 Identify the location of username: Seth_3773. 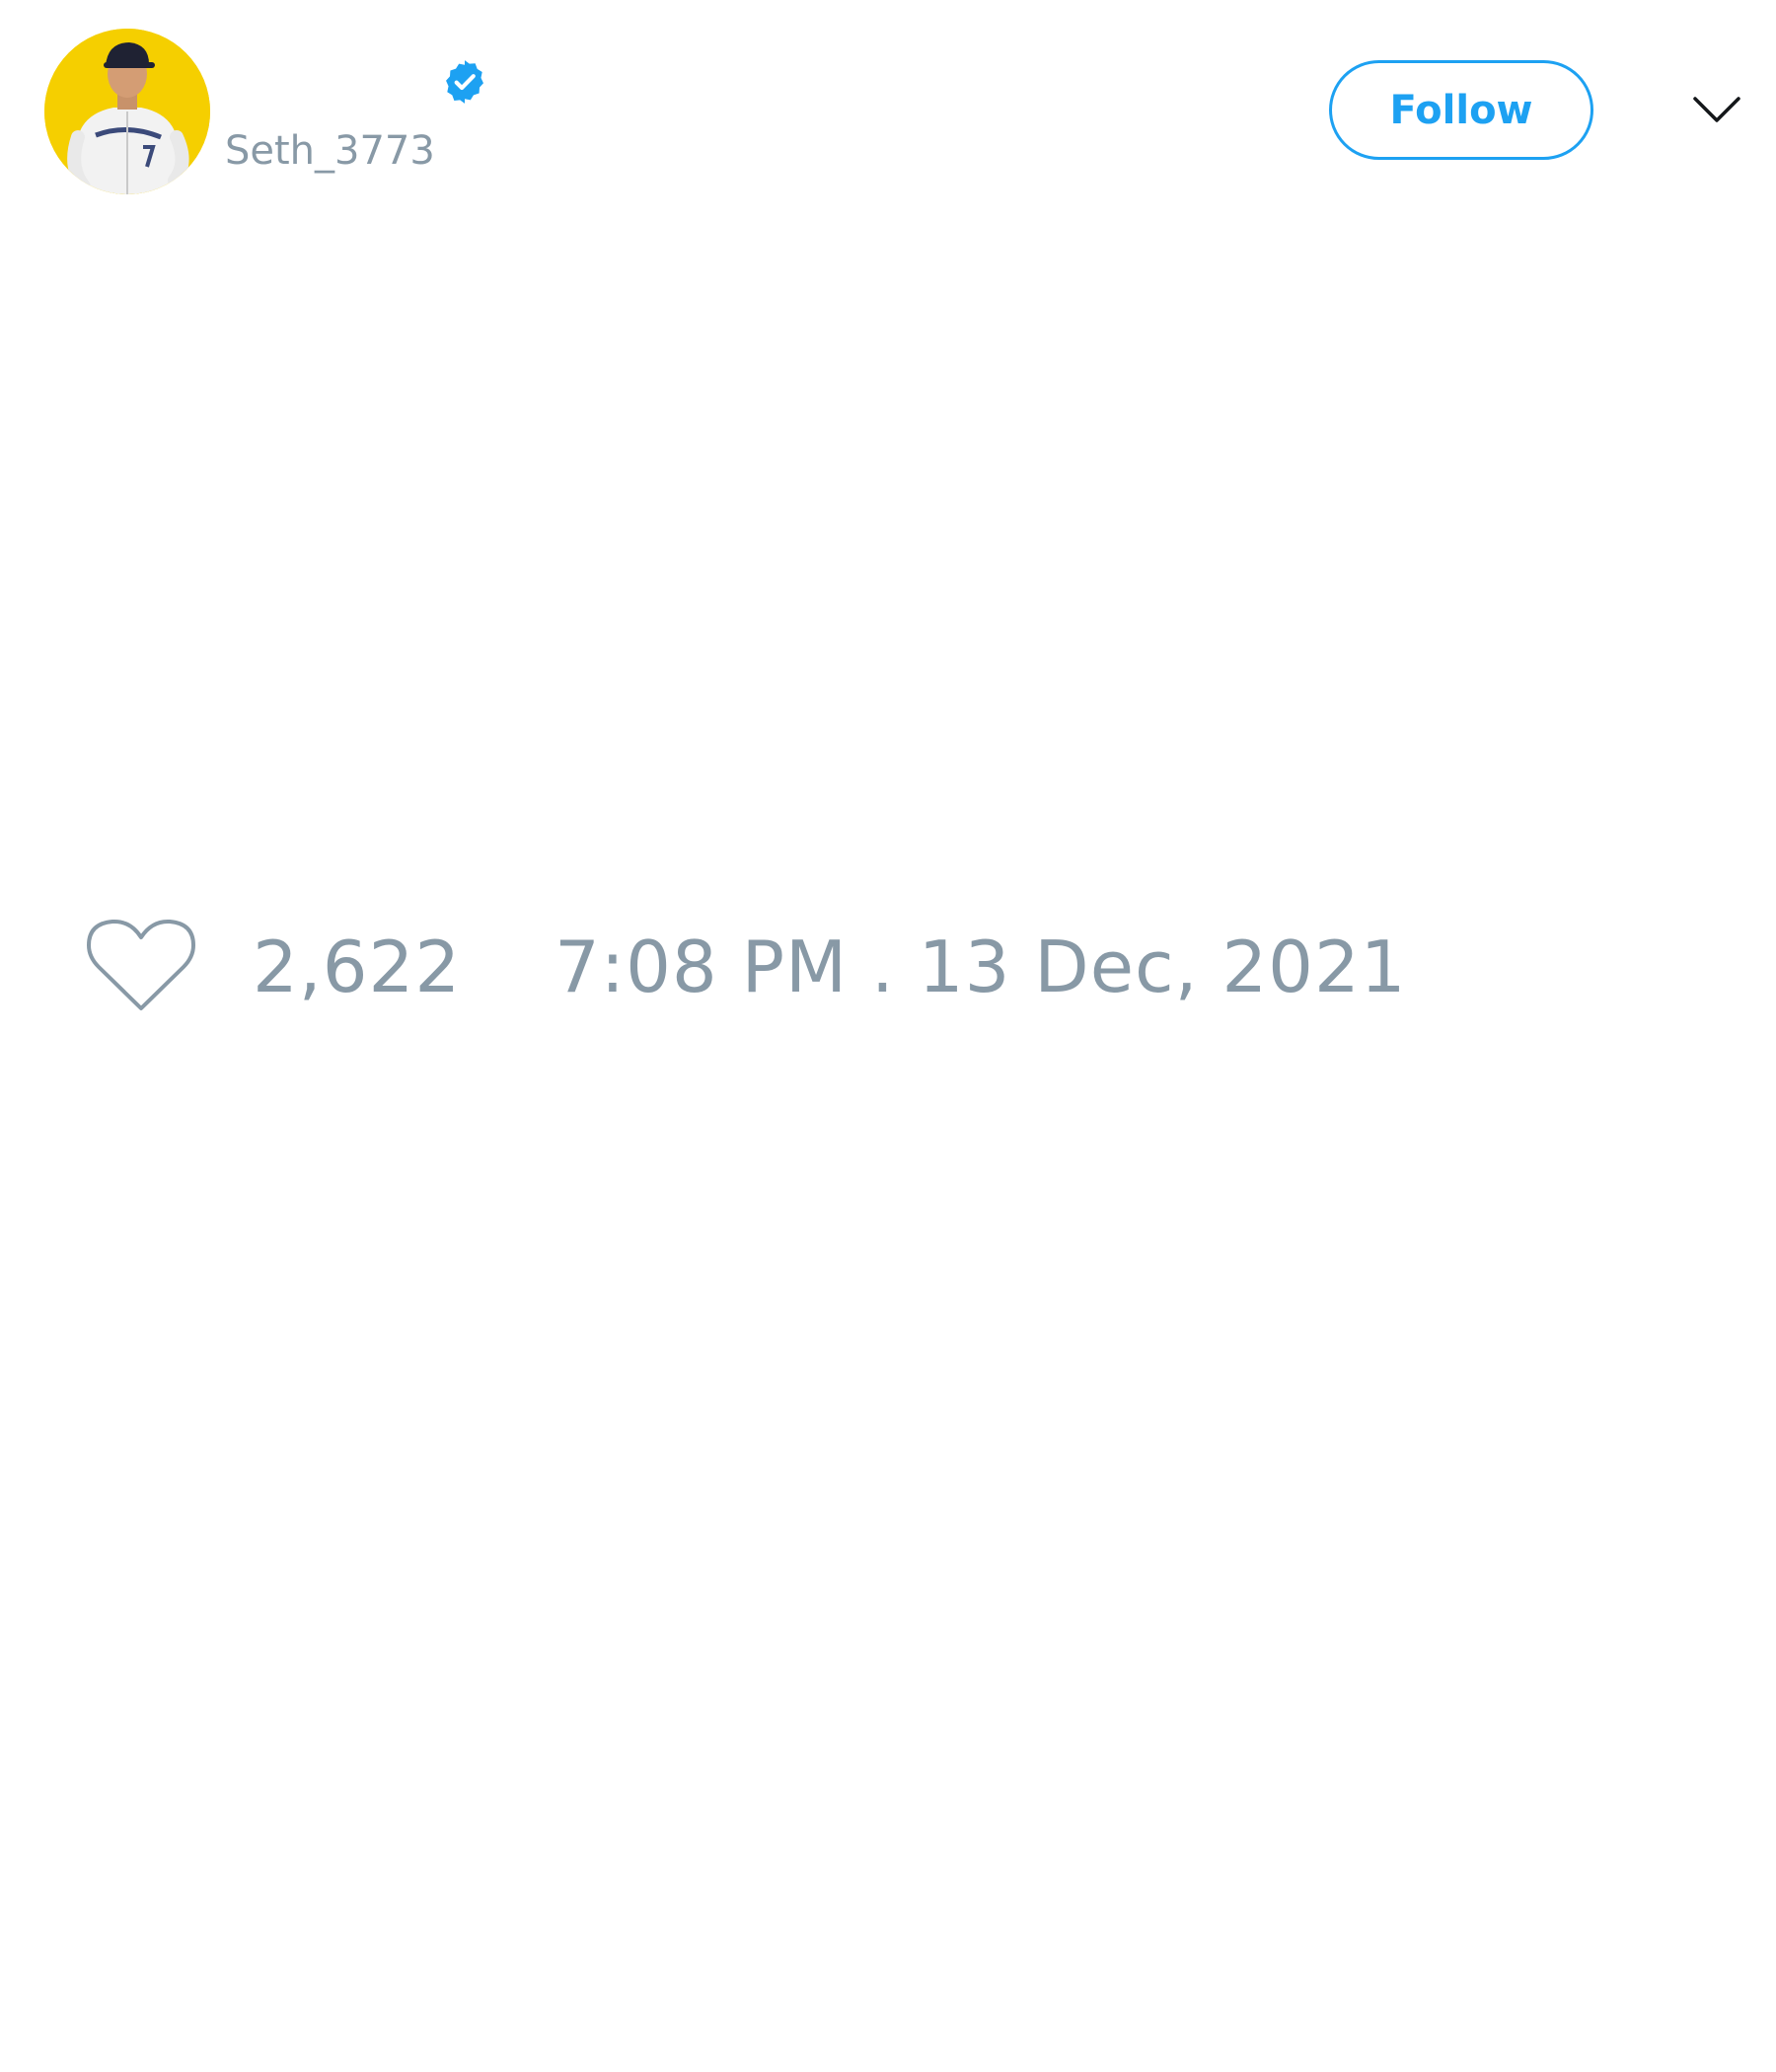
(330, 151).